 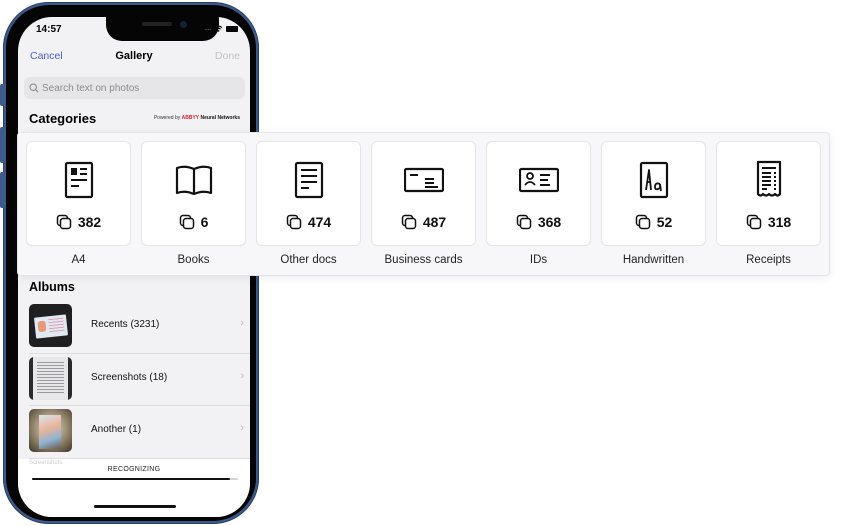 I want to click on category-count: 52, so click(x=653, y=222).